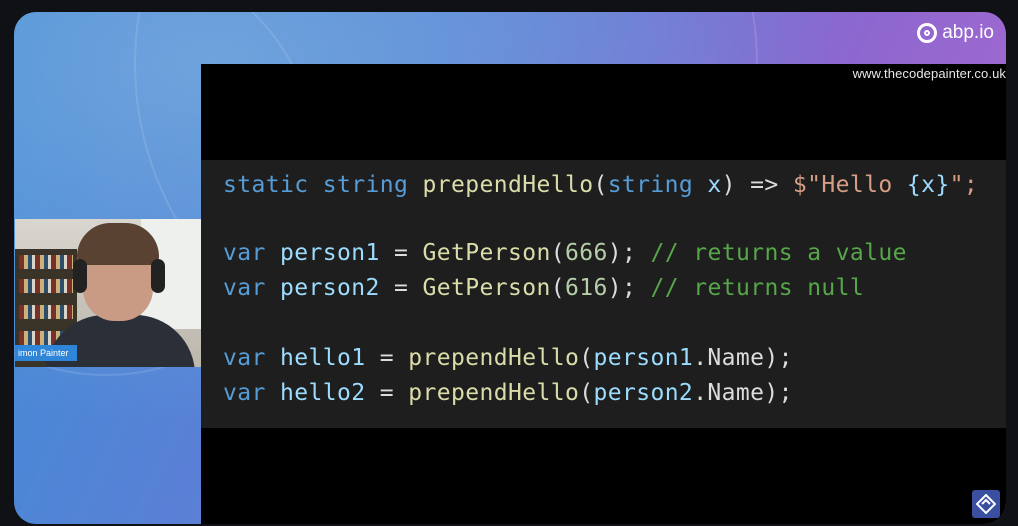 This screenshot has width=1018, height=526. What do you see at coordinates (757, 288) in the screenshot?
I see `code-token: // returns null` at bounding box center [757, 288].